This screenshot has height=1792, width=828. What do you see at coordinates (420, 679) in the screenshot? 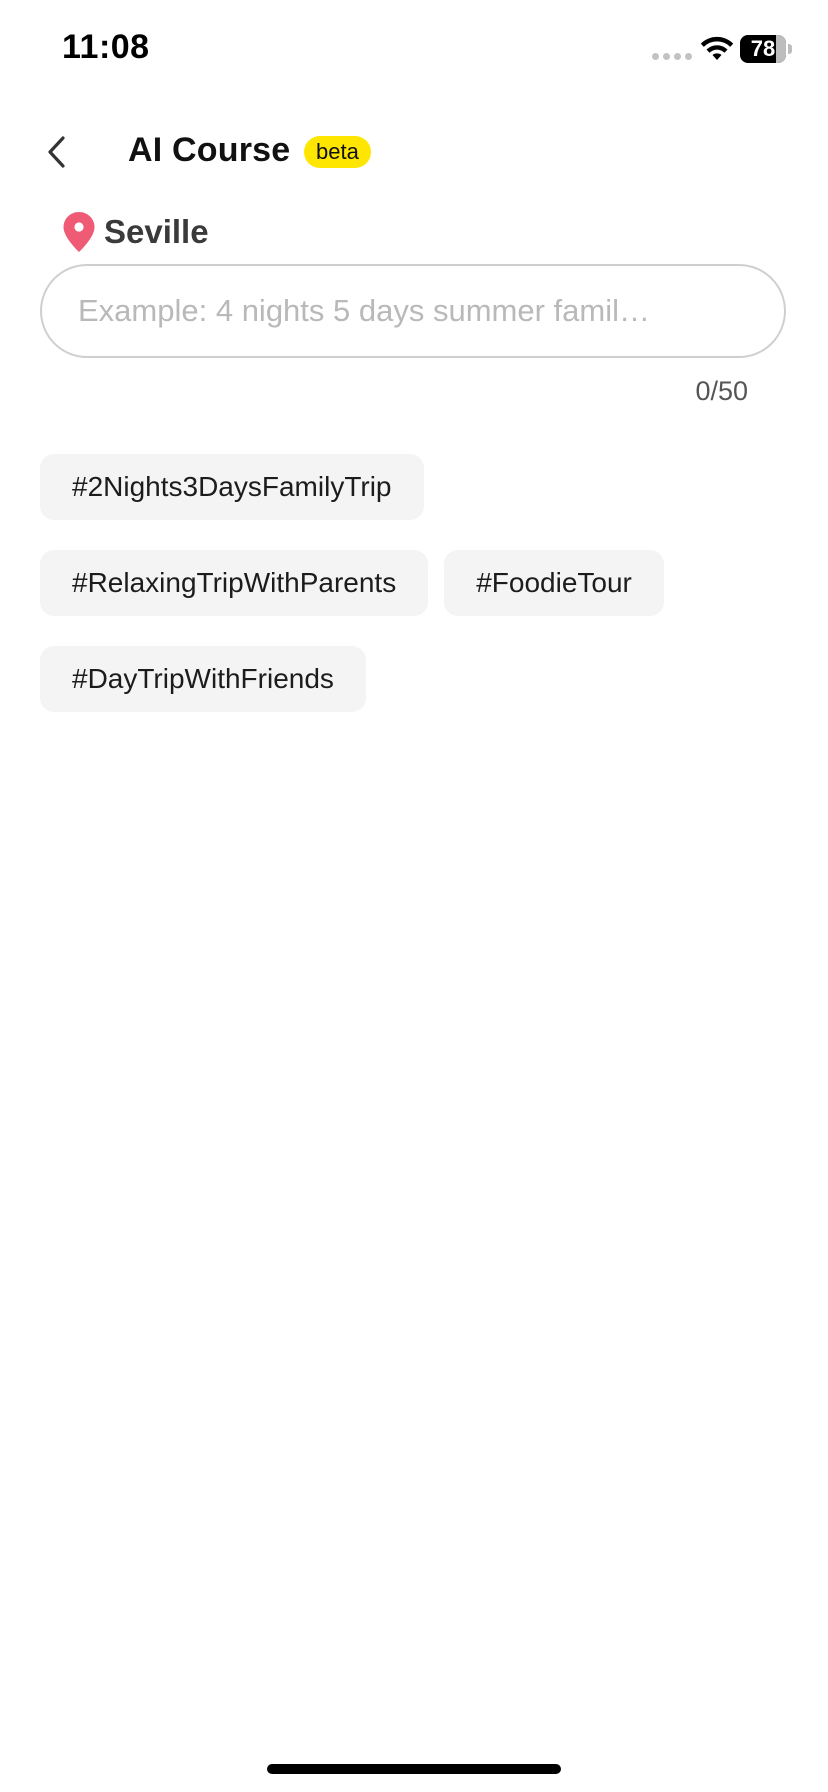
I see `tag-row: #DayTripWithFriends` at bounding box center [420, 679].